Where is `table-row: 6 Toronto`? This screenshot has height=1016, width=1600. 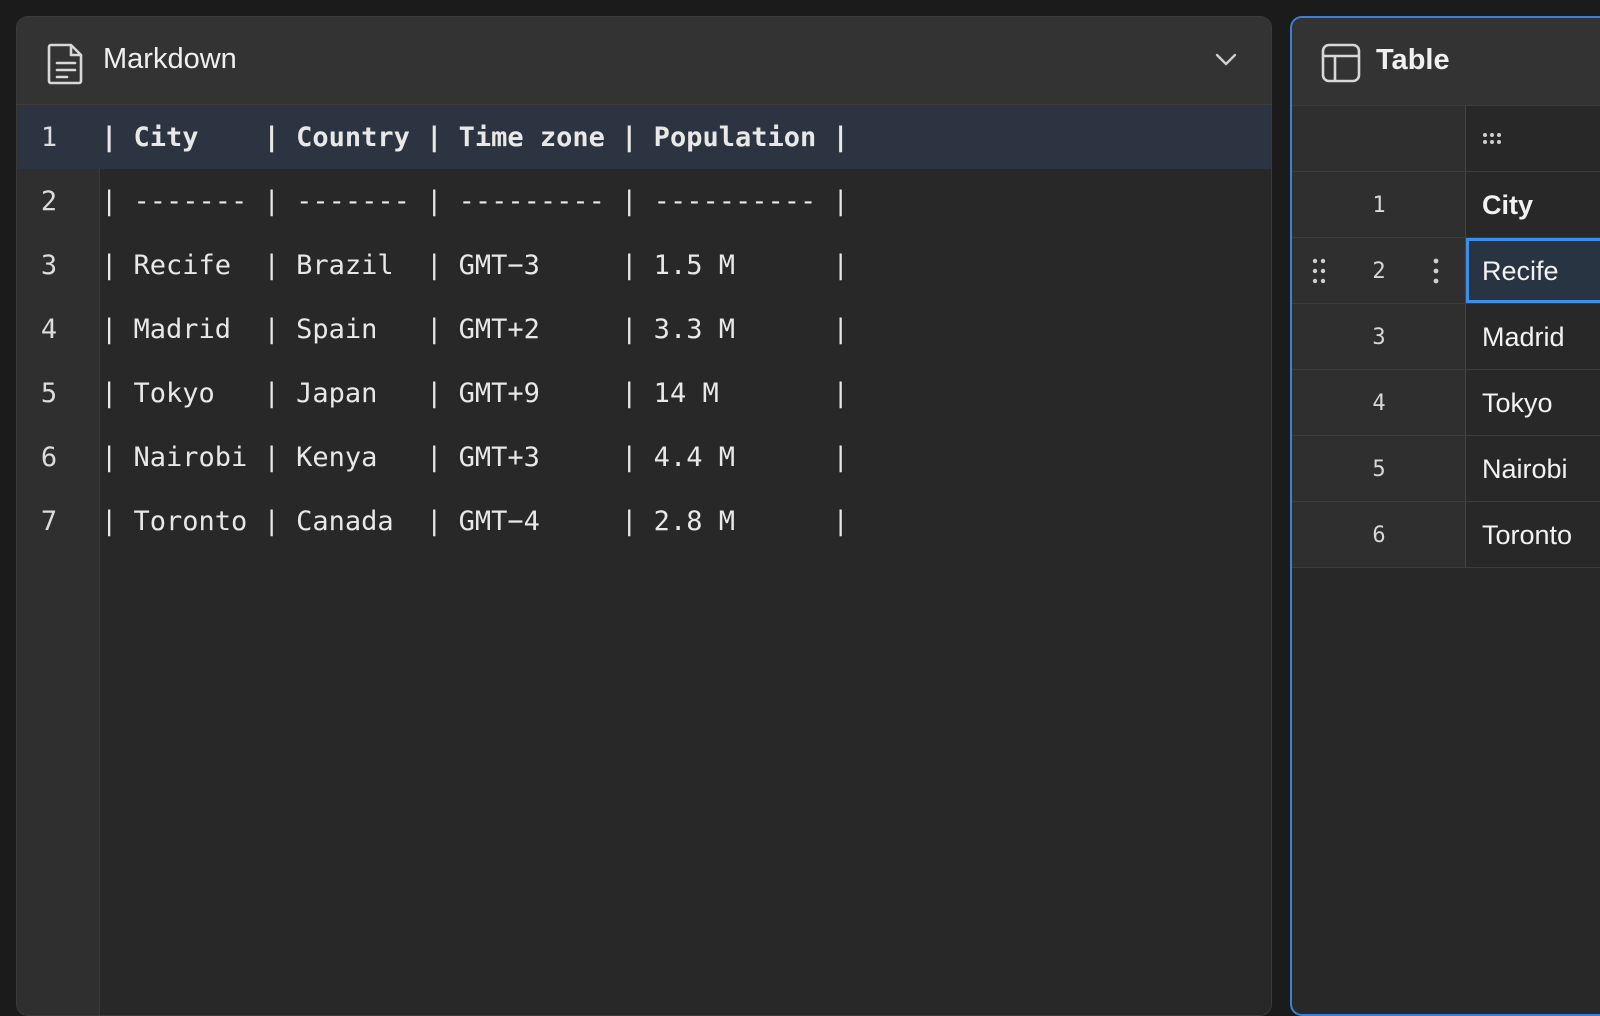
table-row: 6 Toronto is located at coordinates (1446, 535).